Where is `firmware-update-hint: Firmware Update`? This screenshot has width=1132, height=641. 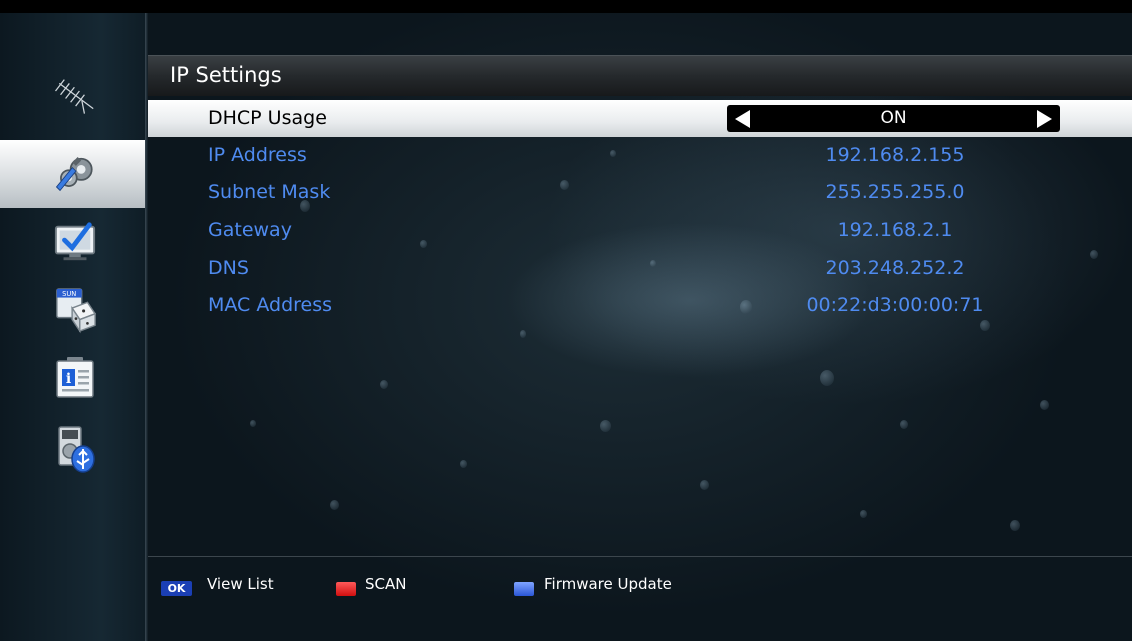
firmware-update-hint: Firmware Update is located at coordinates (608, 584).